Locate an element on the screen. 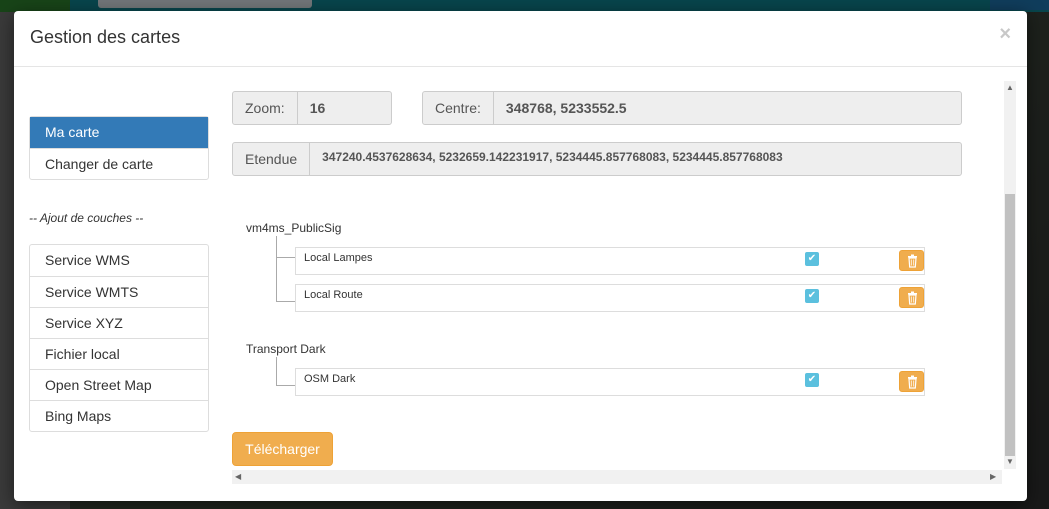 The width and height of the screenshot is (1049, 509). center-value: 348768, 5233552.5 is located at coordinates (566, 108).